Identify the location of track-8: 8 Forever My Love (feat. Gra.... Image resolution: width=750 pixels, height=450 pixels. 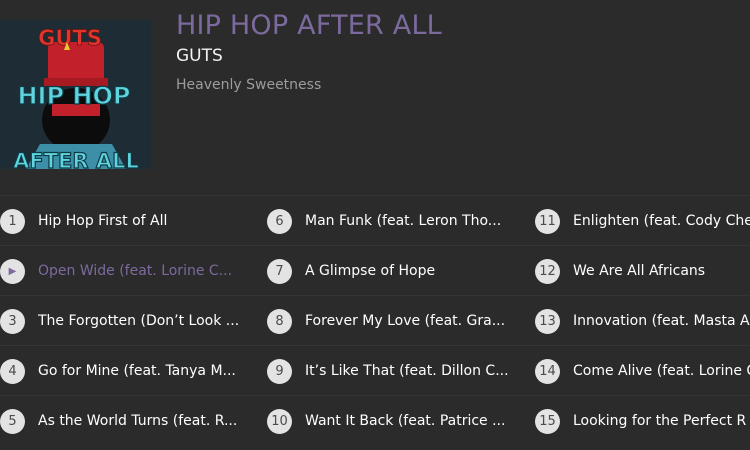
(389, 321).